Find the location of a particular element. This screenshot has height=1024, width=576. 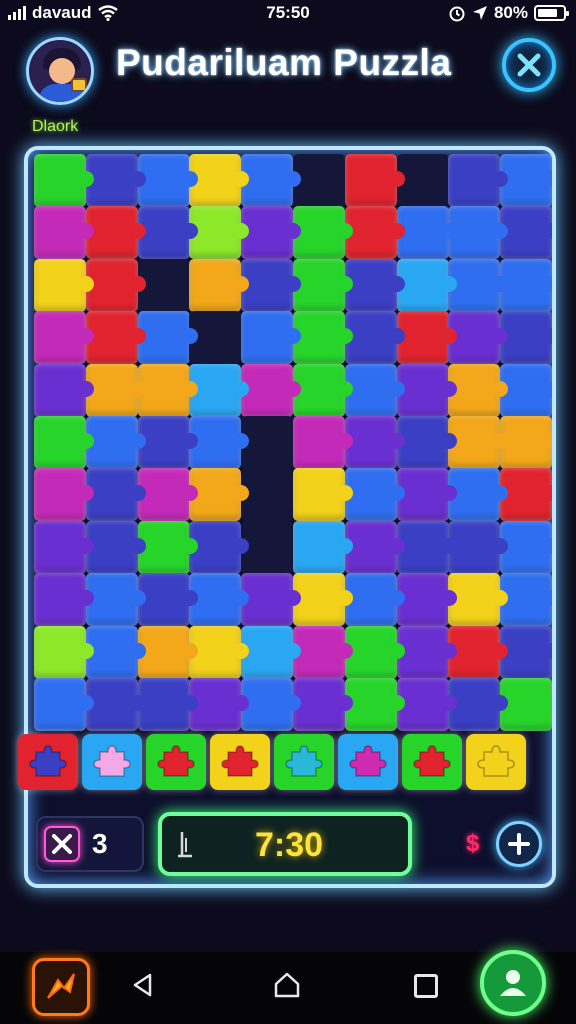

user-icon is located at coordinates (513, 983).